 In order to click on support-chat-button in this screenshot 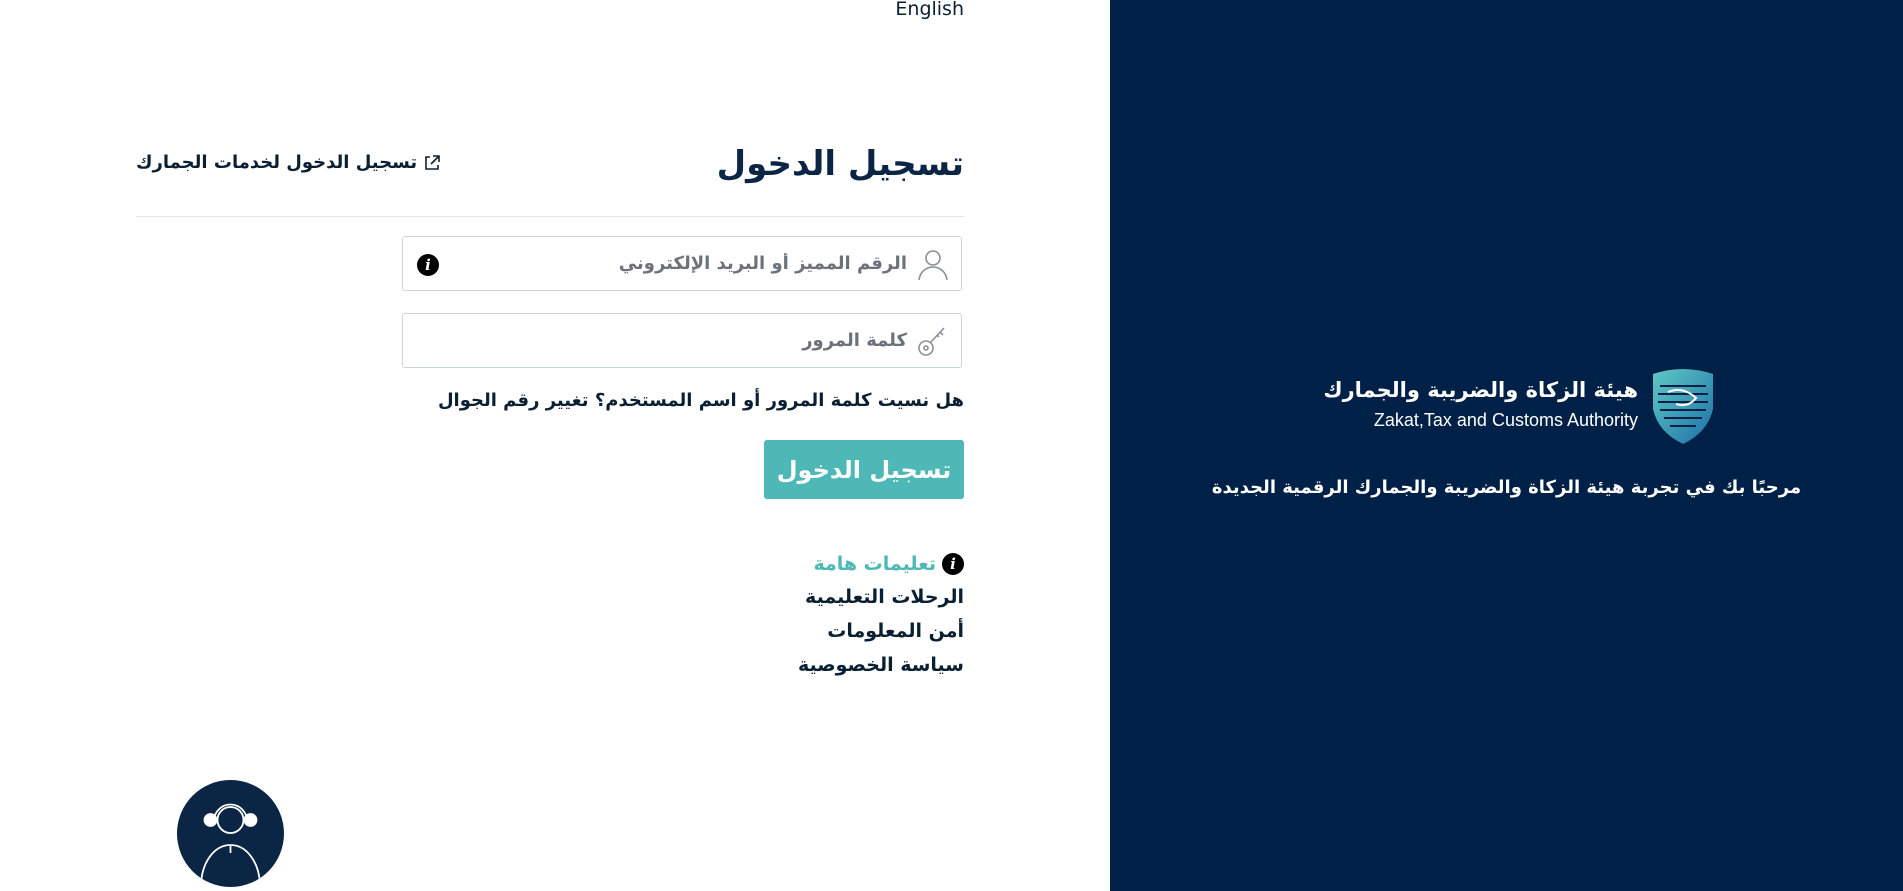, I will do `click(230, 833)`.